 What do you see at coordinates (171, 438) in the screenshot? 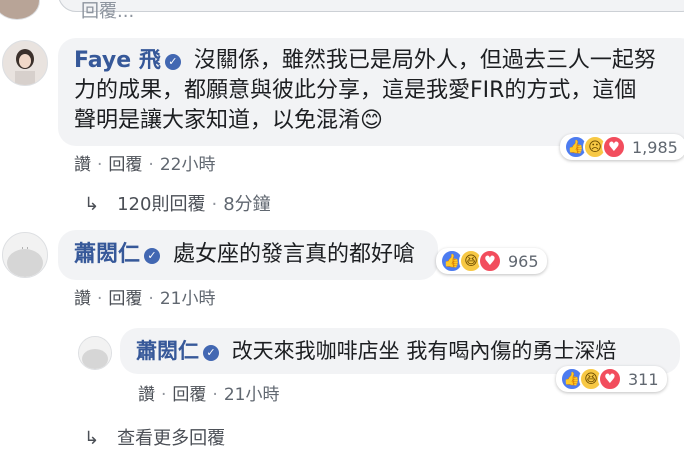
I see `more-replies-text: 查看更多回覆` at bounding box center [171, 438].